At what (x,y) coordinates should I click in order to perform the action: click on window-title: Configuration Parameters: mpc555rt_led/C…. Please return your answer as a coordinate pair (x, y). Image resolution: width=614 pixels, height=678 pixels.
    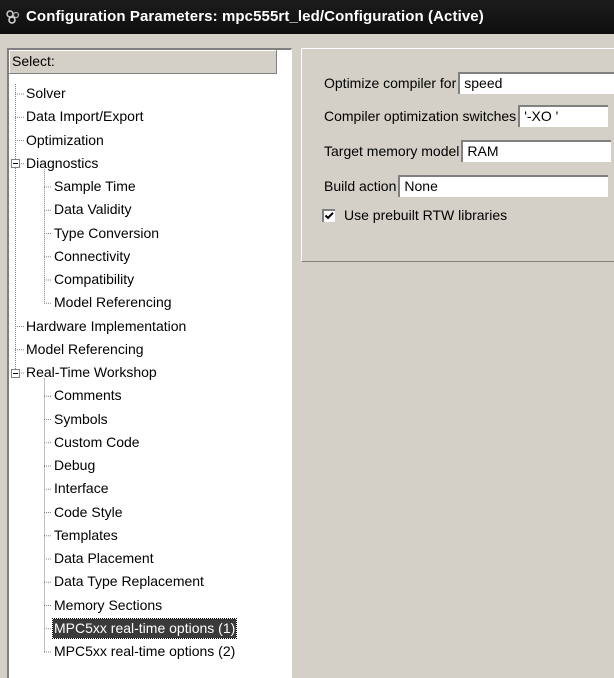
    Looking at the image, I should click on (255, 16).